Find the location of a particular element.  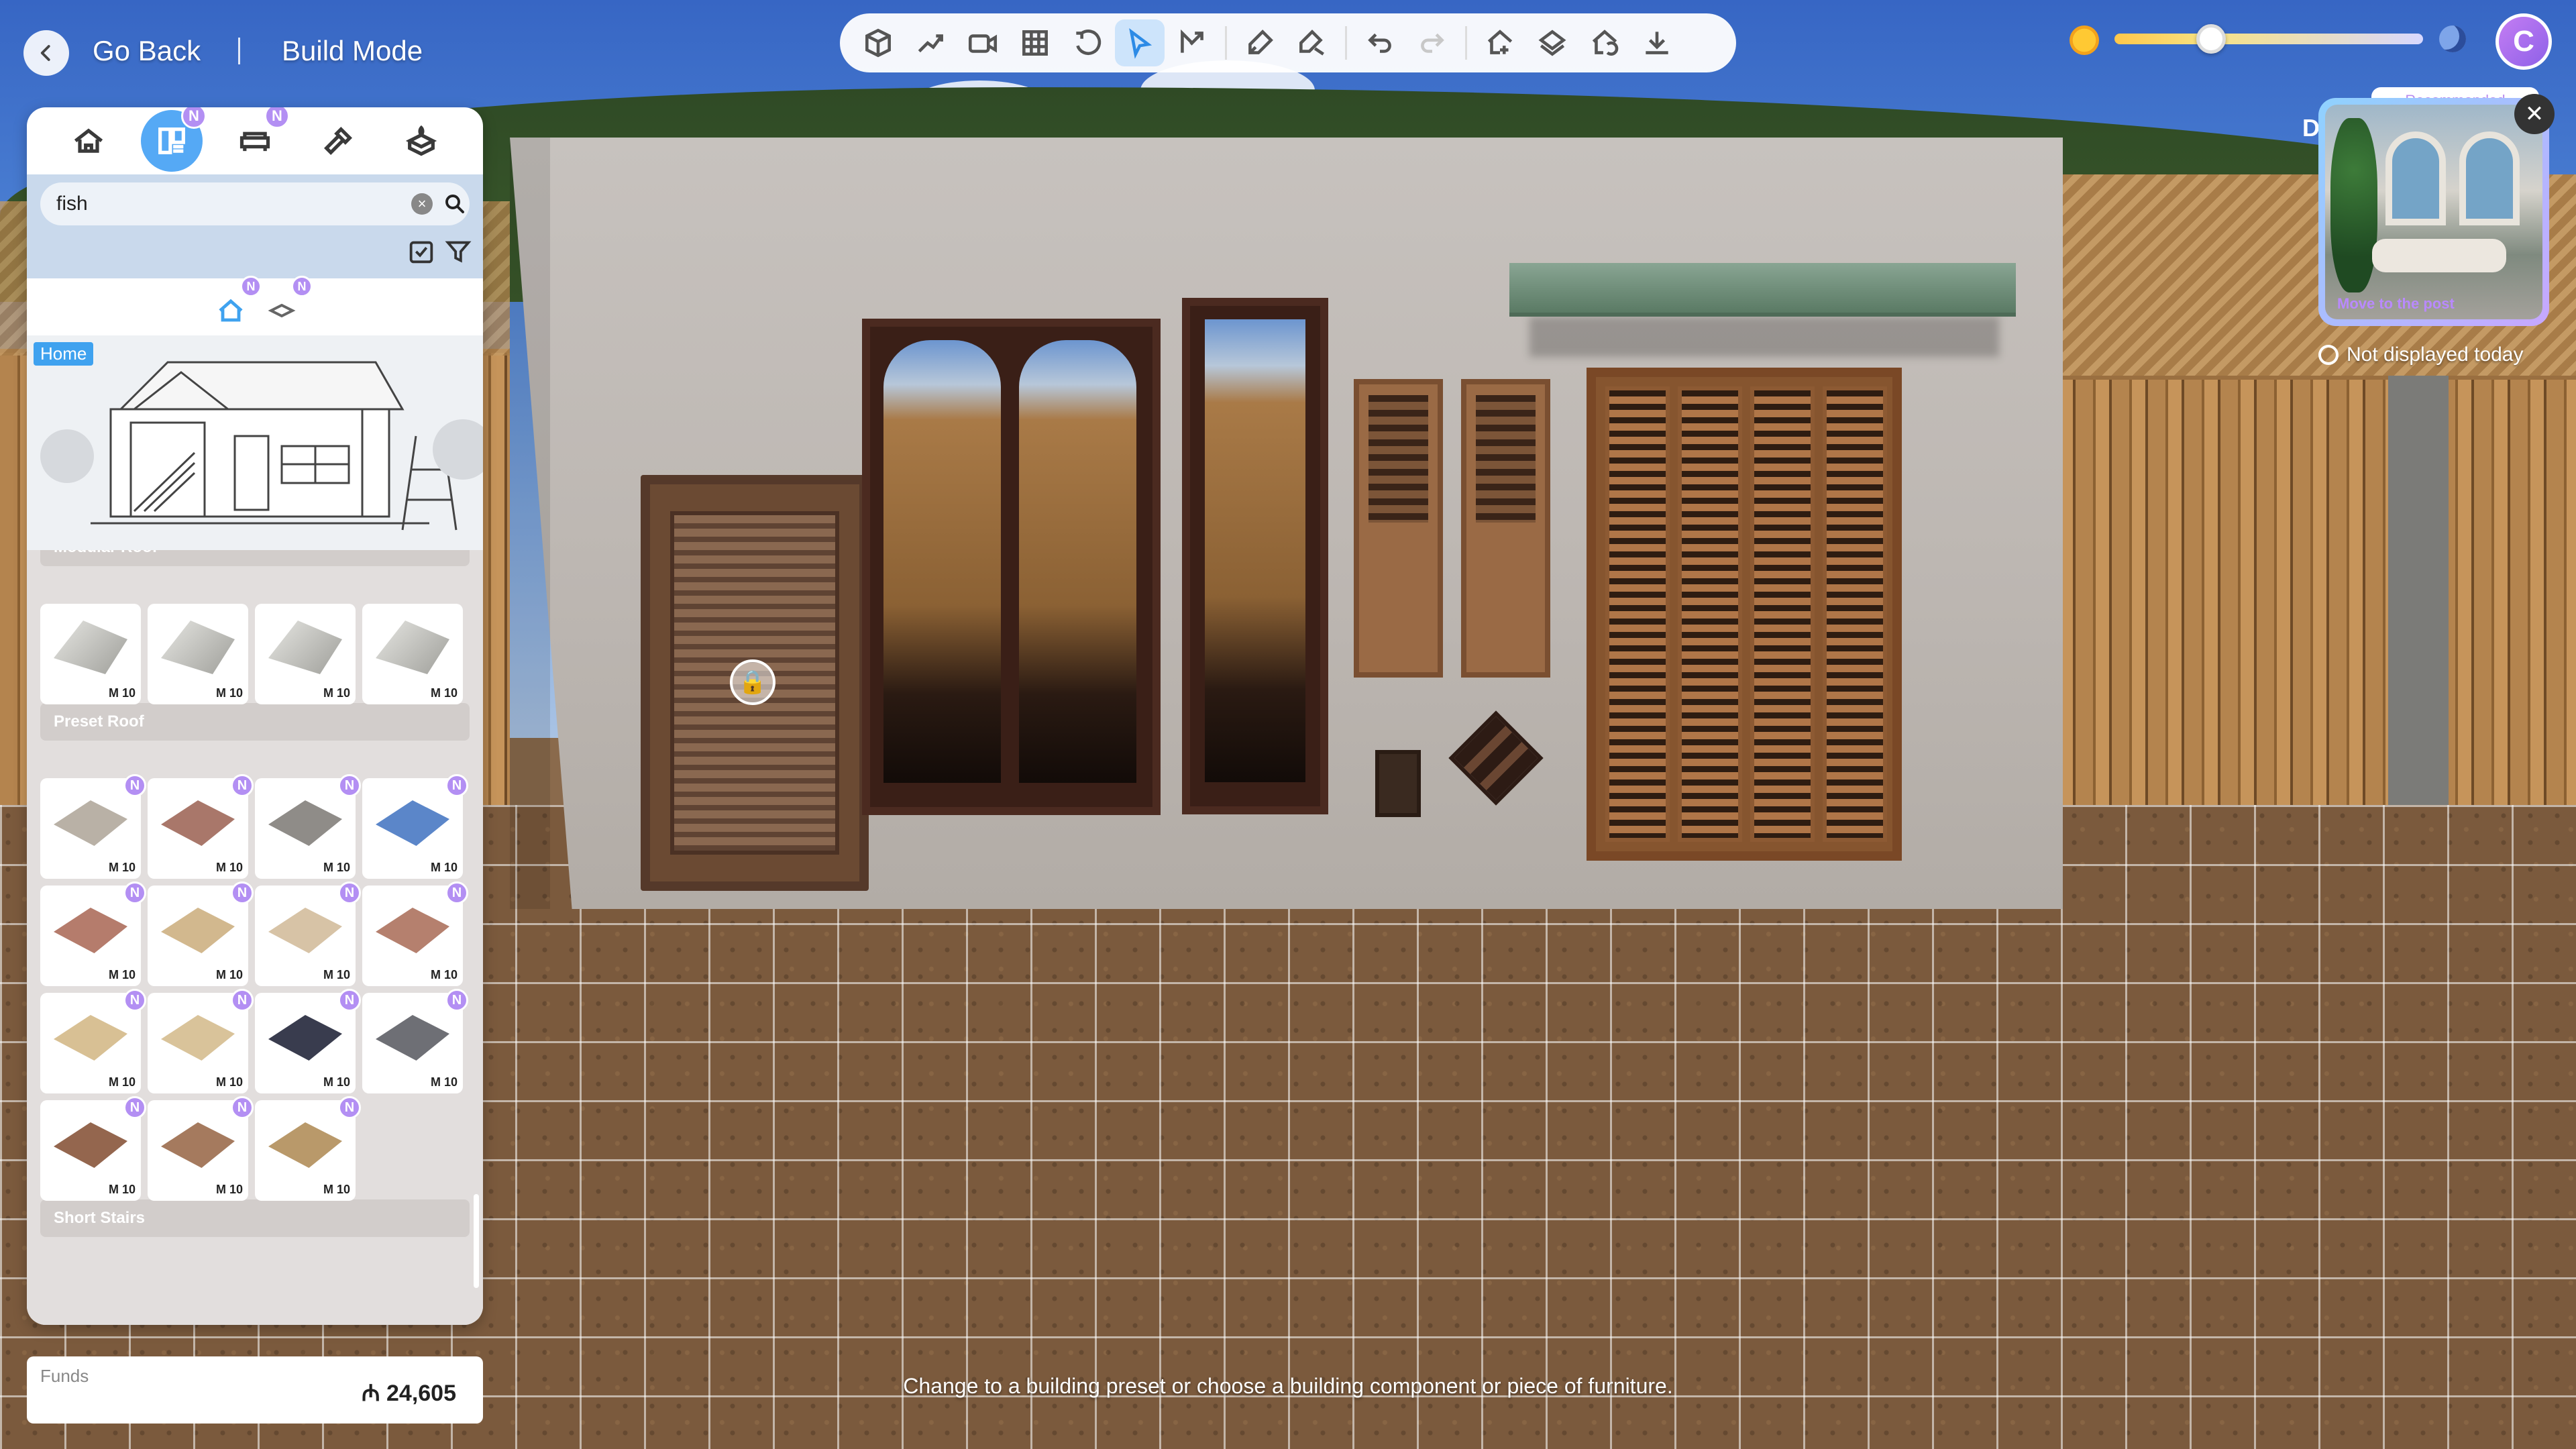

bamboo-fence-right is located at coordinates (2307, 610).